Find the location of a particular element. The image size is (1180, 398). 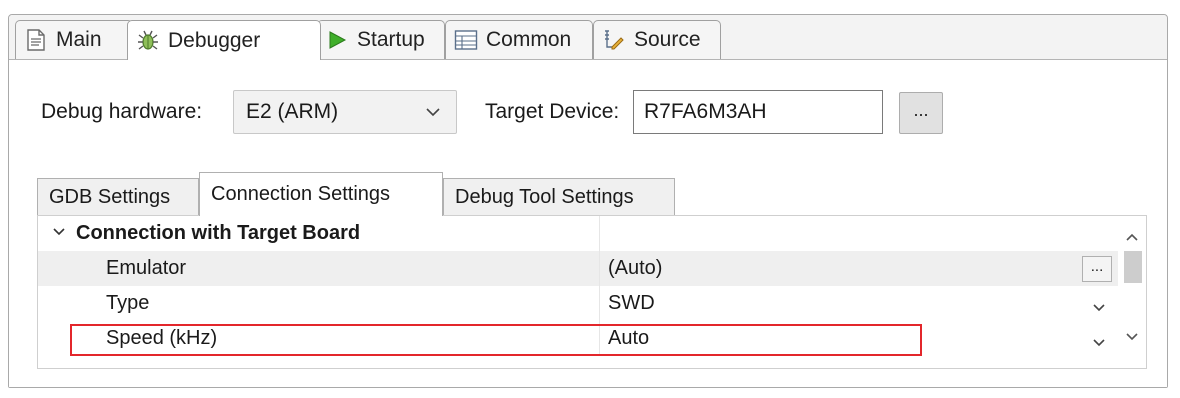

subtab-connection-label: Connection Settings is located at coordinates (301, 194).